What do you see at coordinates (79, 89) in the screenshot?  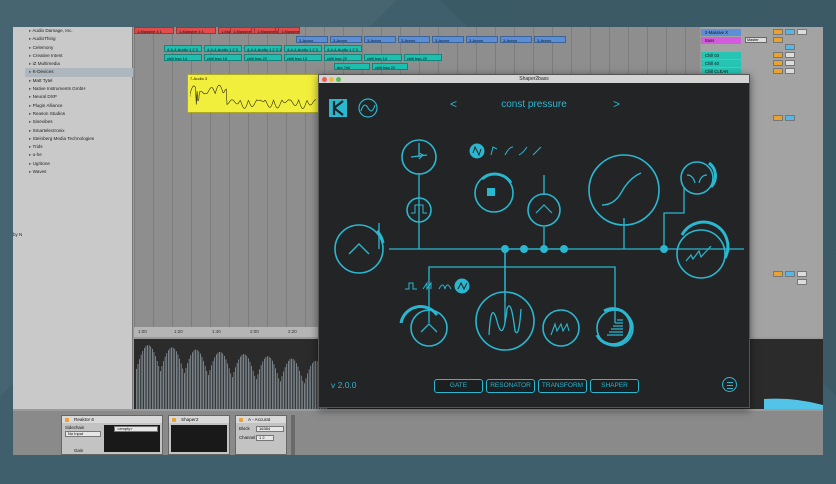 I see `browser-item: Native Instruments GmbH` at bounding box center [79, 89].